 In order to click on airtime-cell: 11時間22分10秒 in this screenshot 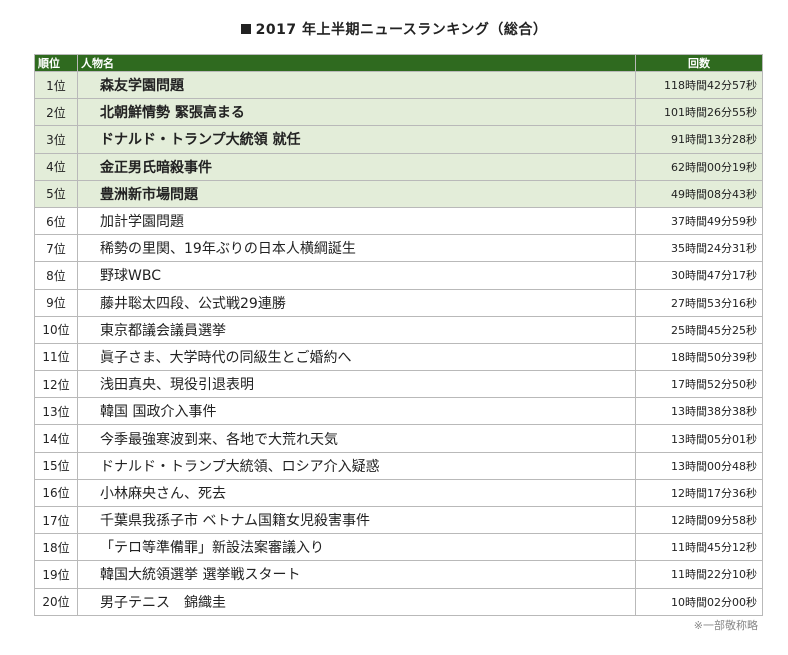, I will do `click(699, 574)`.